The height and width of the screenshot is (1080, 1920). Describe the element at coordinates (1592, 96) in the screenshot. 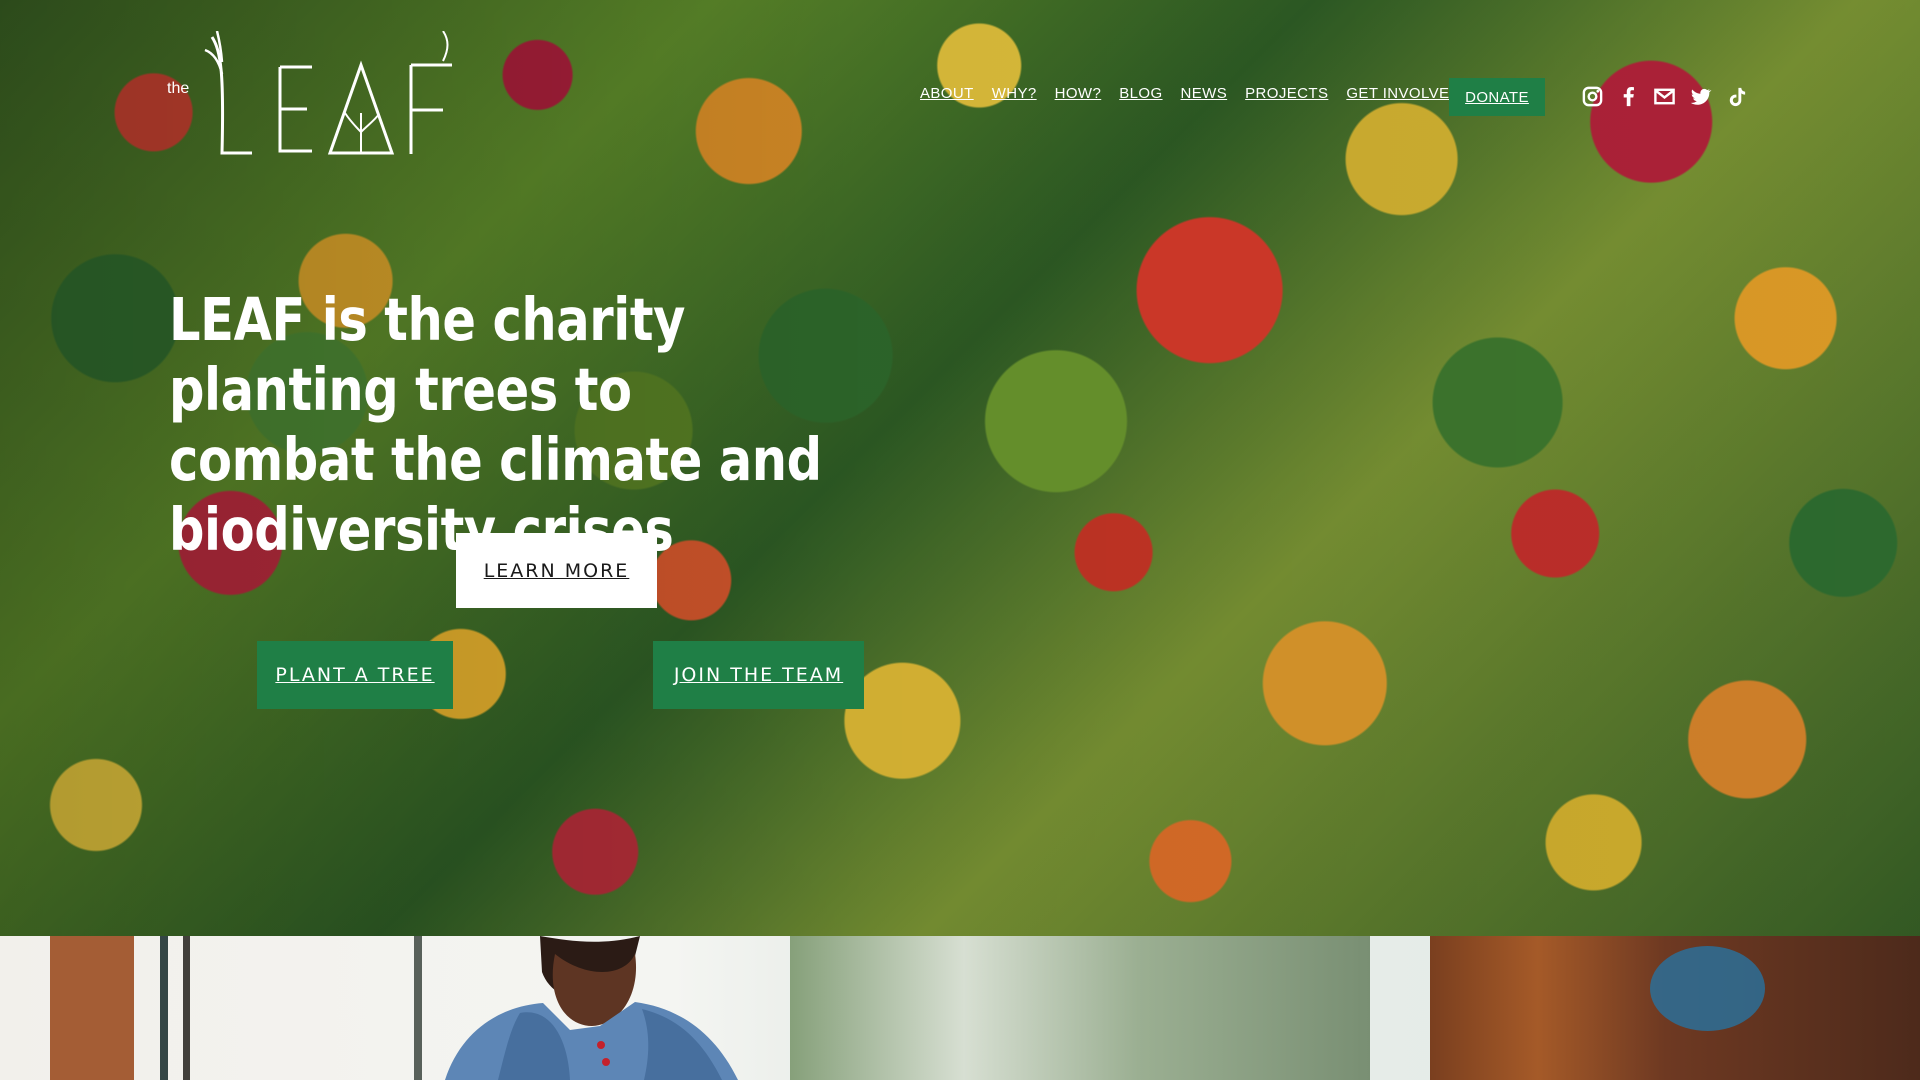

I see `instagram-icon` at that location.